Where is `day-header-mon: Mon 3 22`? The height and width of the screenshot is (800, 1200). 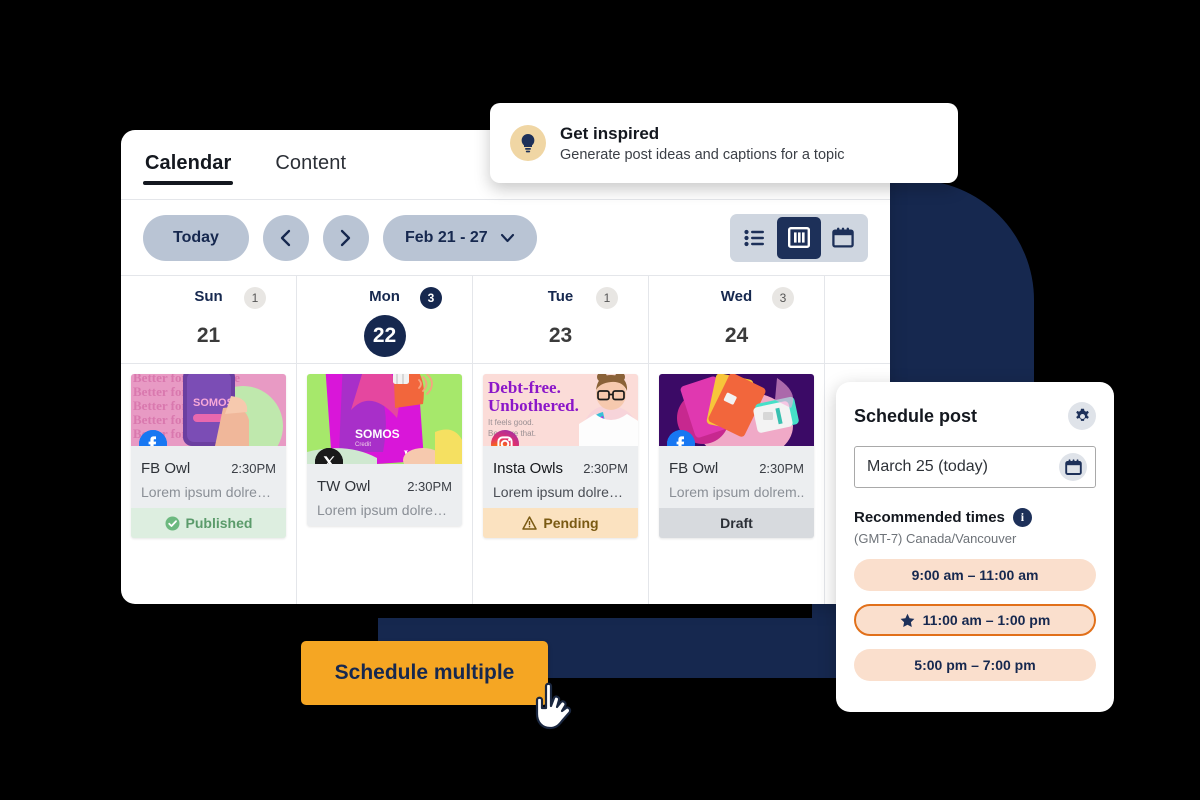 day-header-mon: Mon 3 22 is located at coordinates (384, 320).